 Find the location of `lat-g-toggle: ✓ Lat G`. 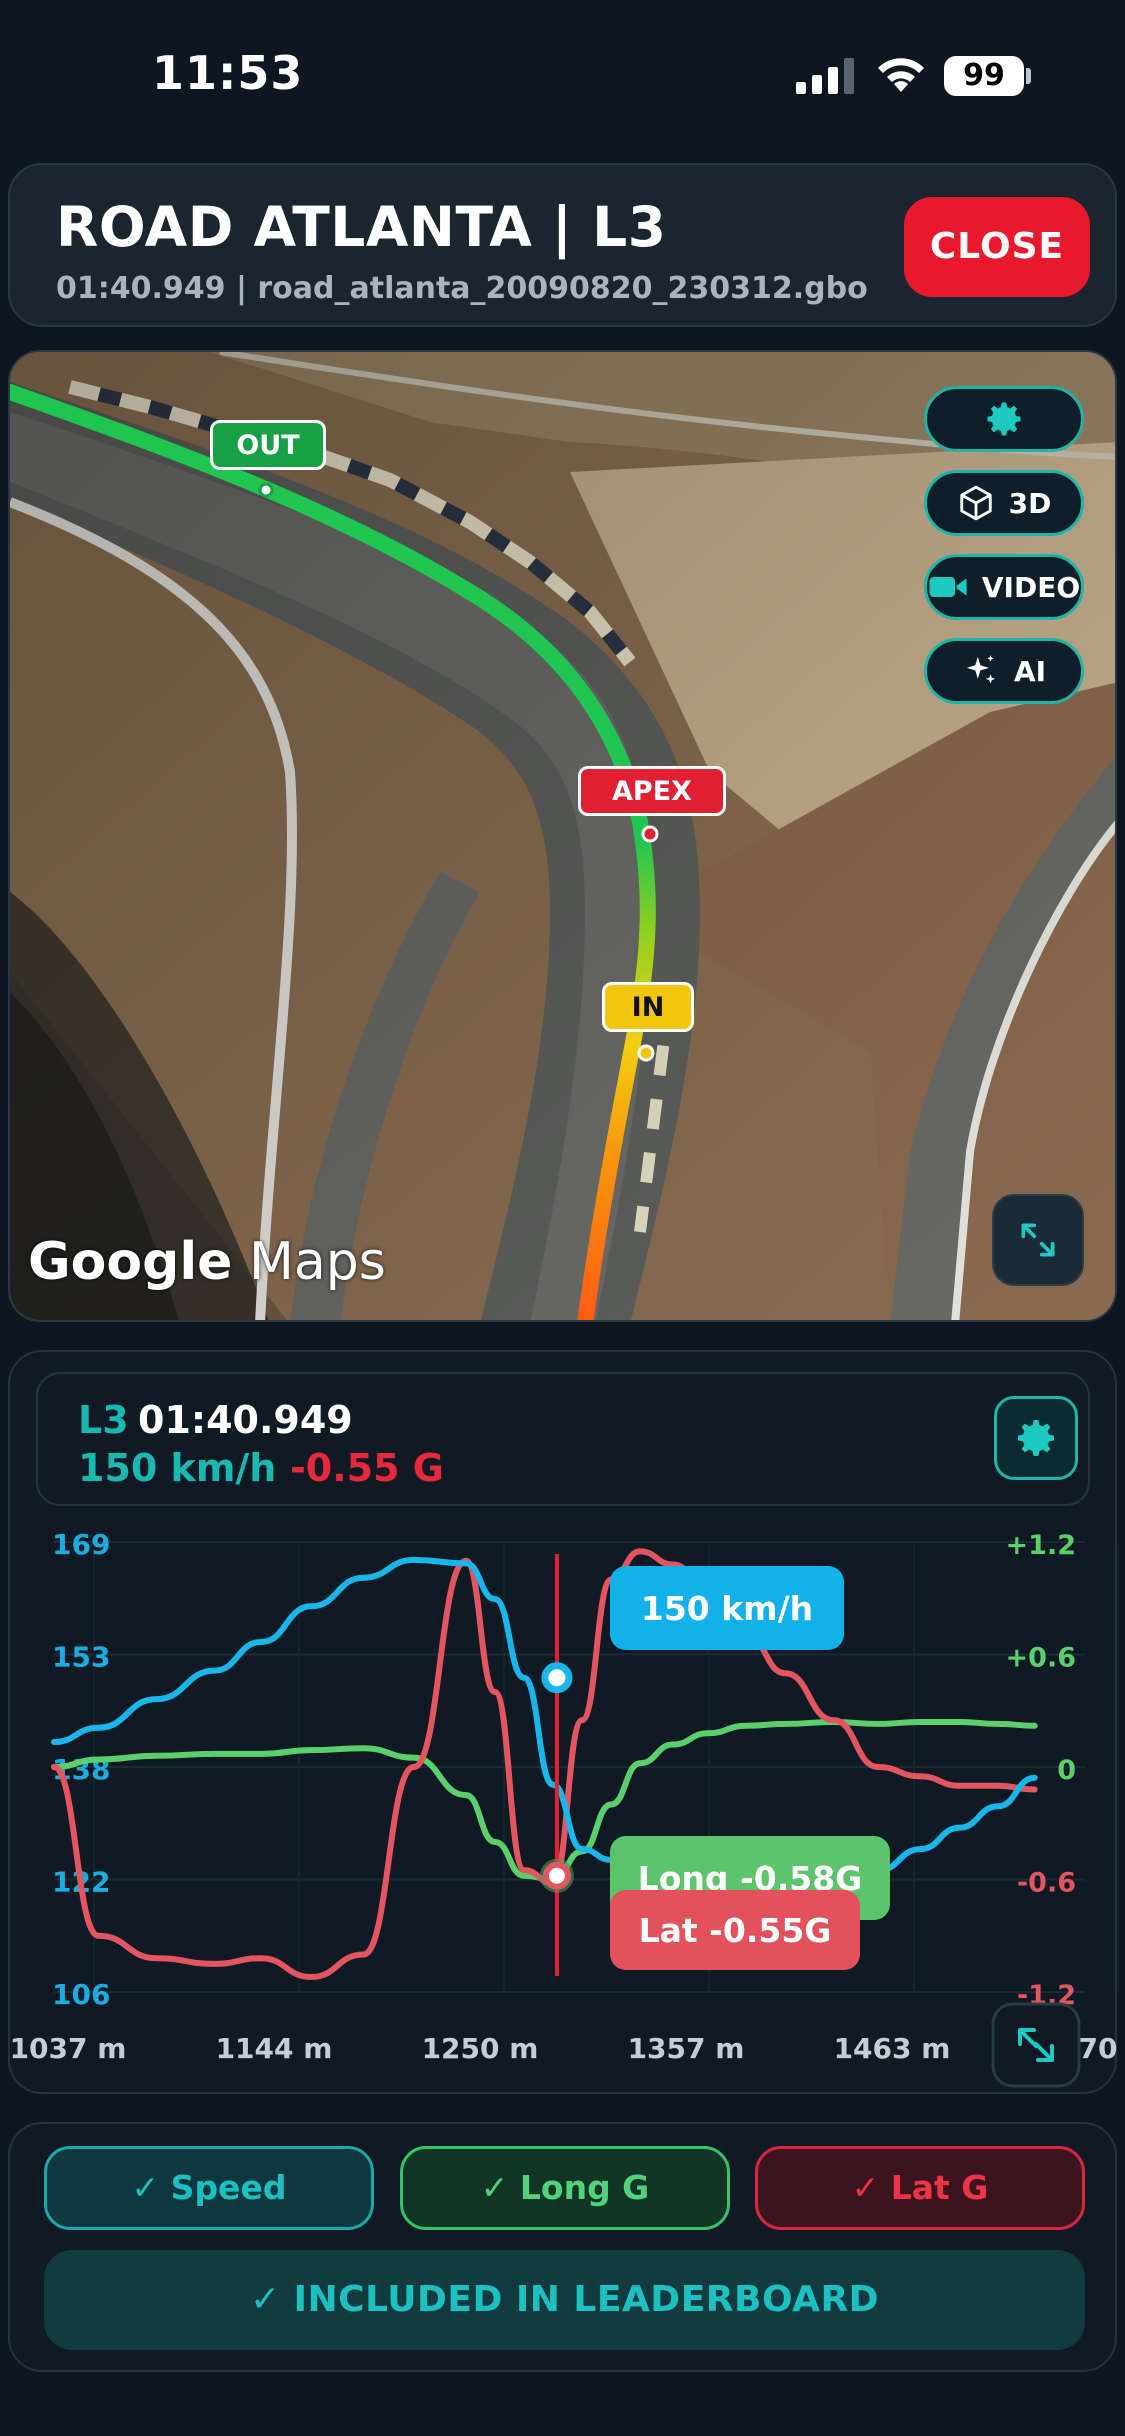

lat-g-toggle: ✓ Lat G is located at coordinates (920, 2188).